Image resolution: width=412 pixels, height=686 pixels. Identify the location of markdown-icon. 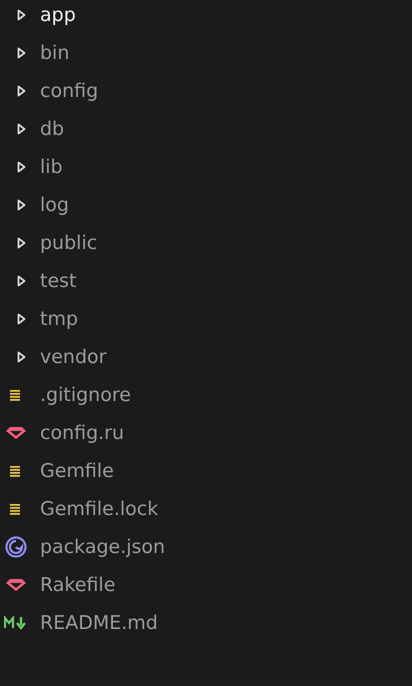
(16, 623).